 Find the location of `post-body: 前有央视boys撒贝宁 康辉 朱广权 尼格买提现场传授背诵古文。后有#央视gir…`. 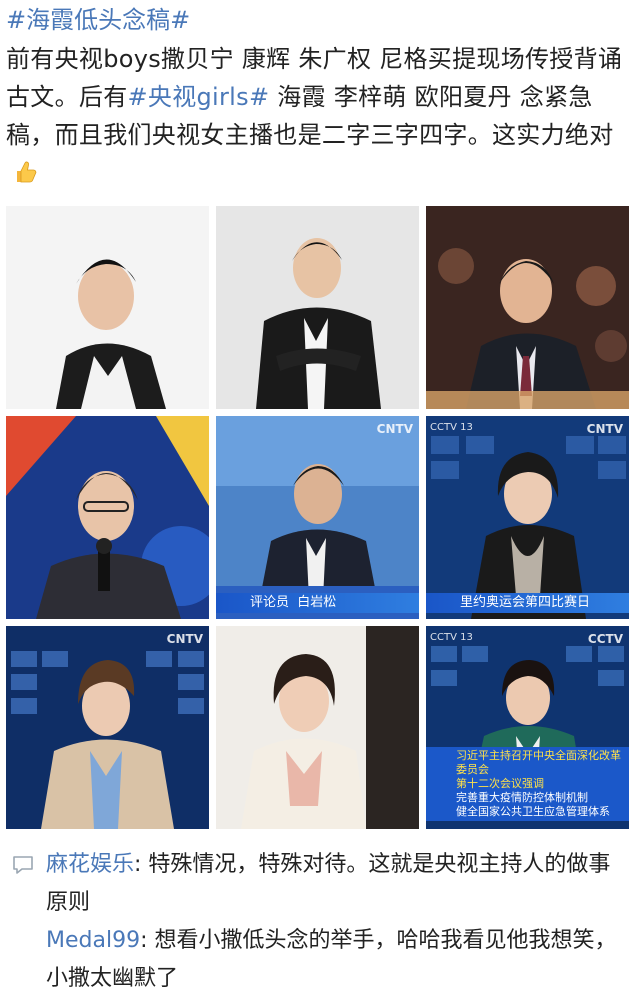

post-body: 前有央视boys撒贝宁 康辉 朱广权 尼格买提现场传授背诵古文。后有#央视gir… is located at coordinates (319, 116).